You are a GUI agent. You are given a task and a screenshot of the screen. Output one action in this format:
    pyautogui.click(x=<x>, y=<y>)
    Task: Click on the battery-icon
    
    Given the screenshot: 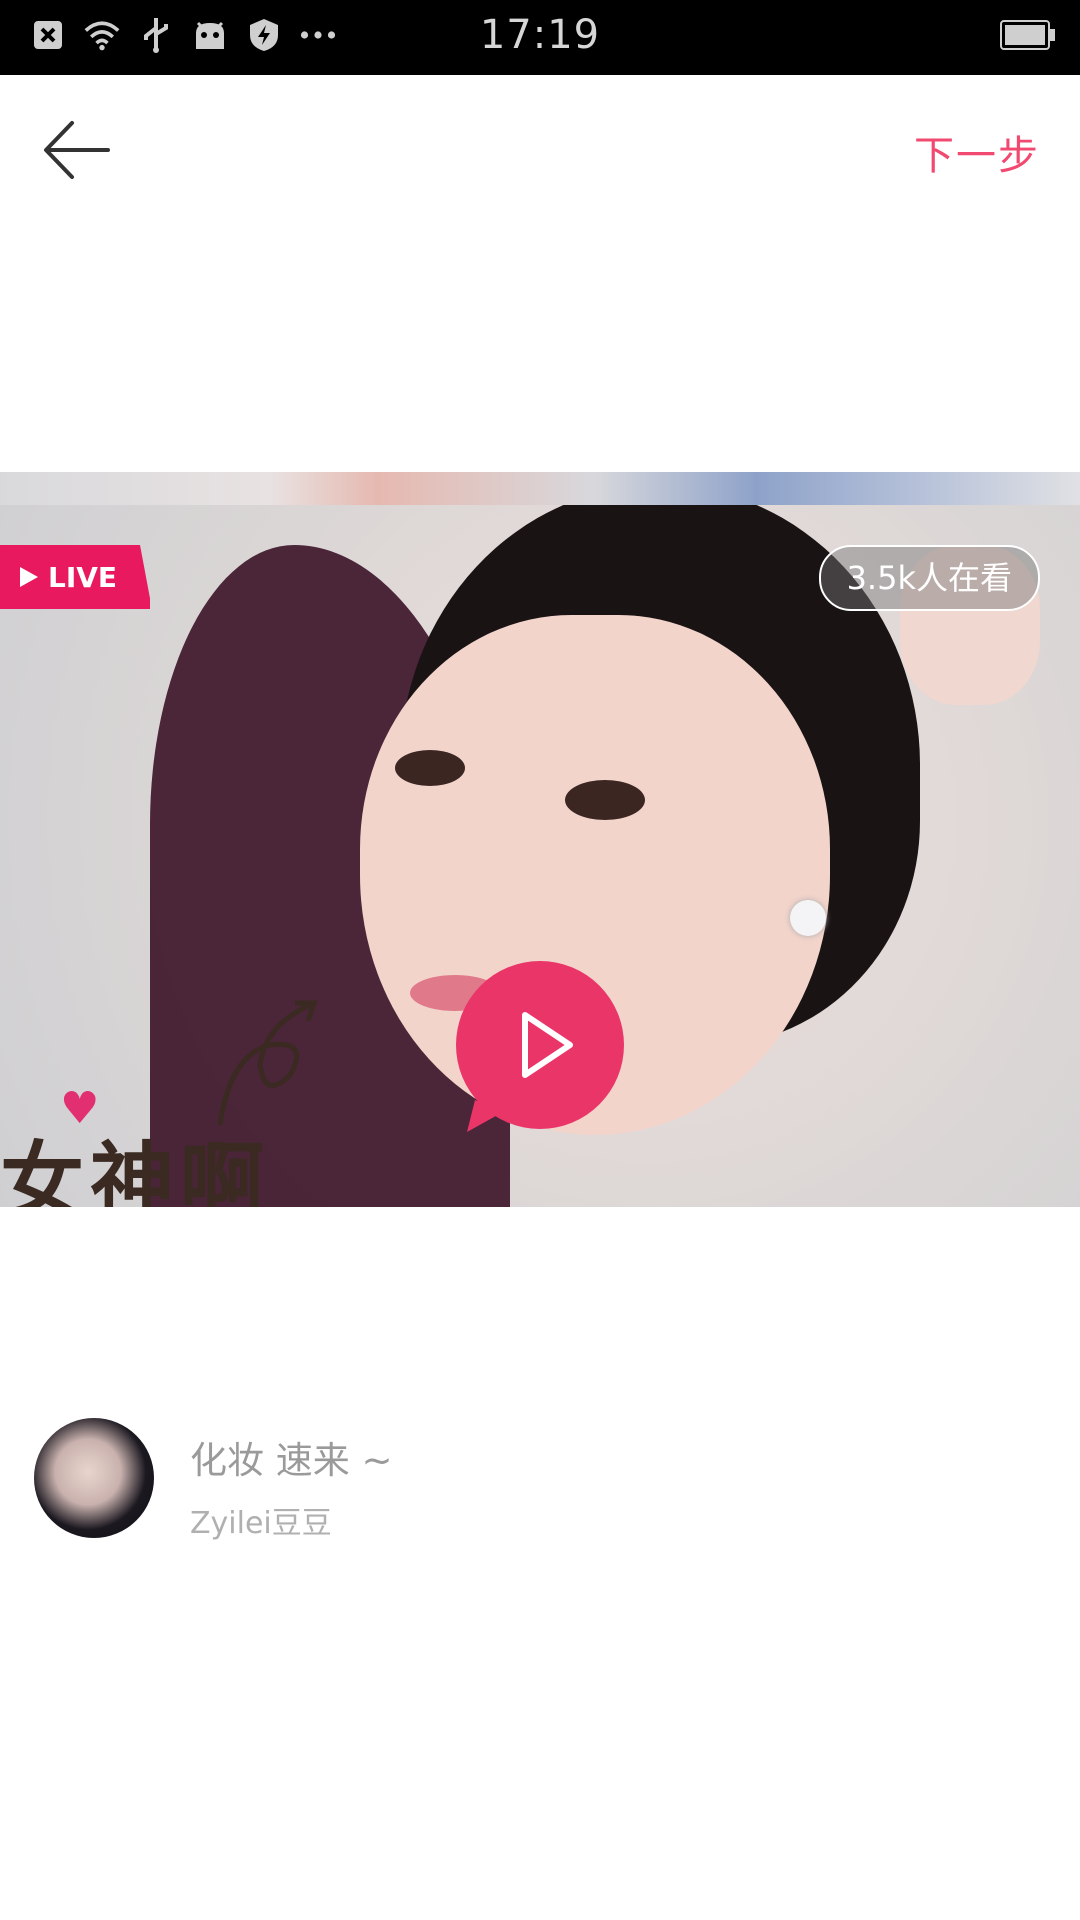 What is the action you would take?
    pyautogui.click(x=1028, y=35)
    